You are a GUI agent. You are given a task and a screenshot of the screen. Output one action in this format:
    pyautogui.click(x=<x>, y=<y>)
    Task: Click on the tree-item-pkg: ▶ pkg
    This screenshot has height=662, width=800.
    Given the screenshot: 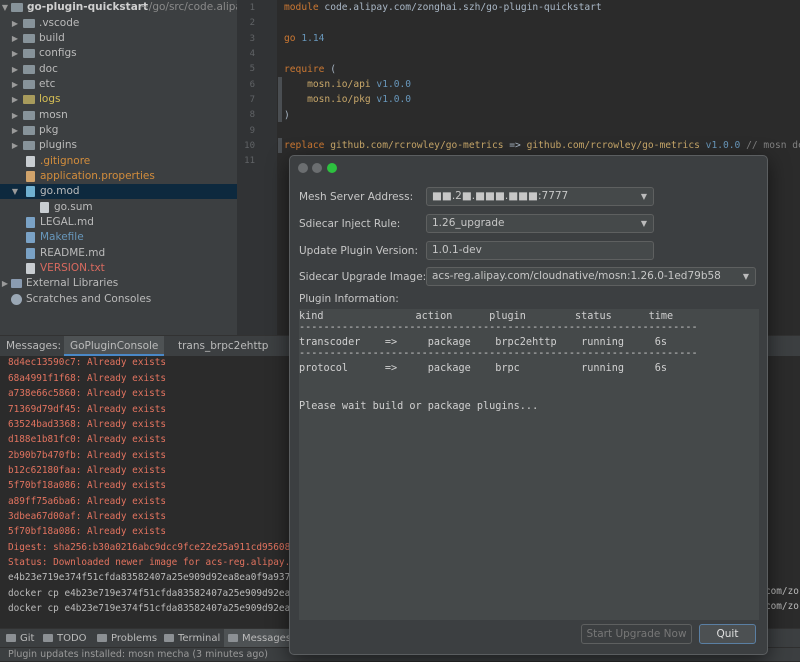 What is the action you would take?
    pyautogui.click(x=118, y=130)
    